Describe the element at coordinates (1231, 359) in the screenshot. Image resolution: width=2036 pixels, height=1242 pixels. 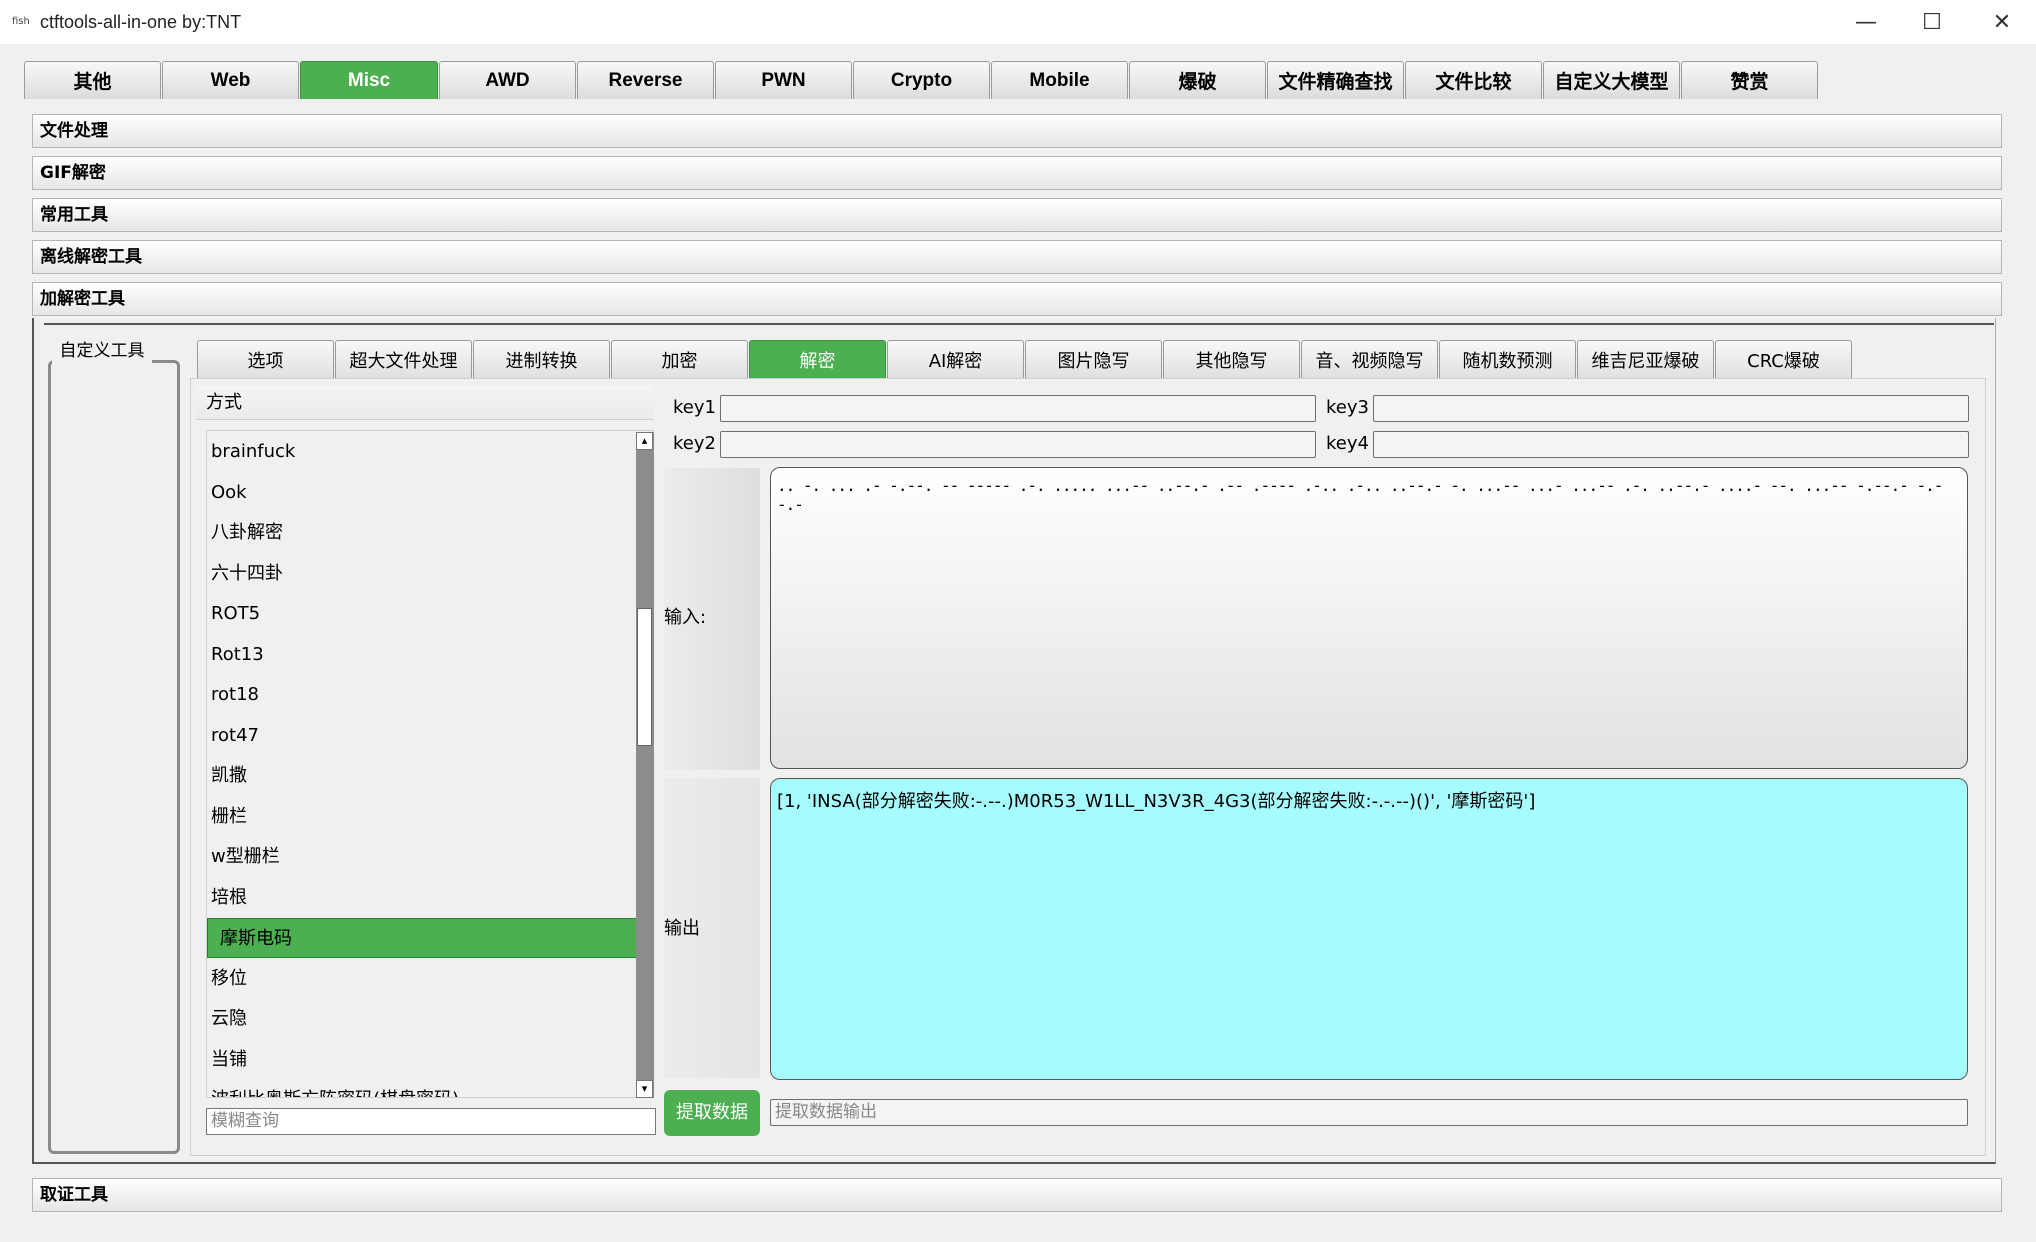
I see `sub-tab-other-stego: 其他隐写` at that location.